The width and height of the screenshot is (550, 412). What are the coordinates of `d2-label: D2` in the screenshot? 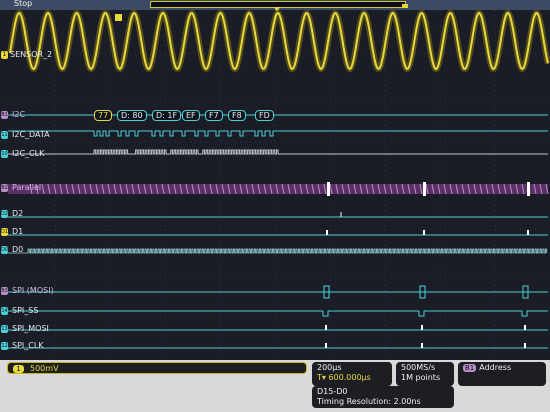 It's located at (18, 213).